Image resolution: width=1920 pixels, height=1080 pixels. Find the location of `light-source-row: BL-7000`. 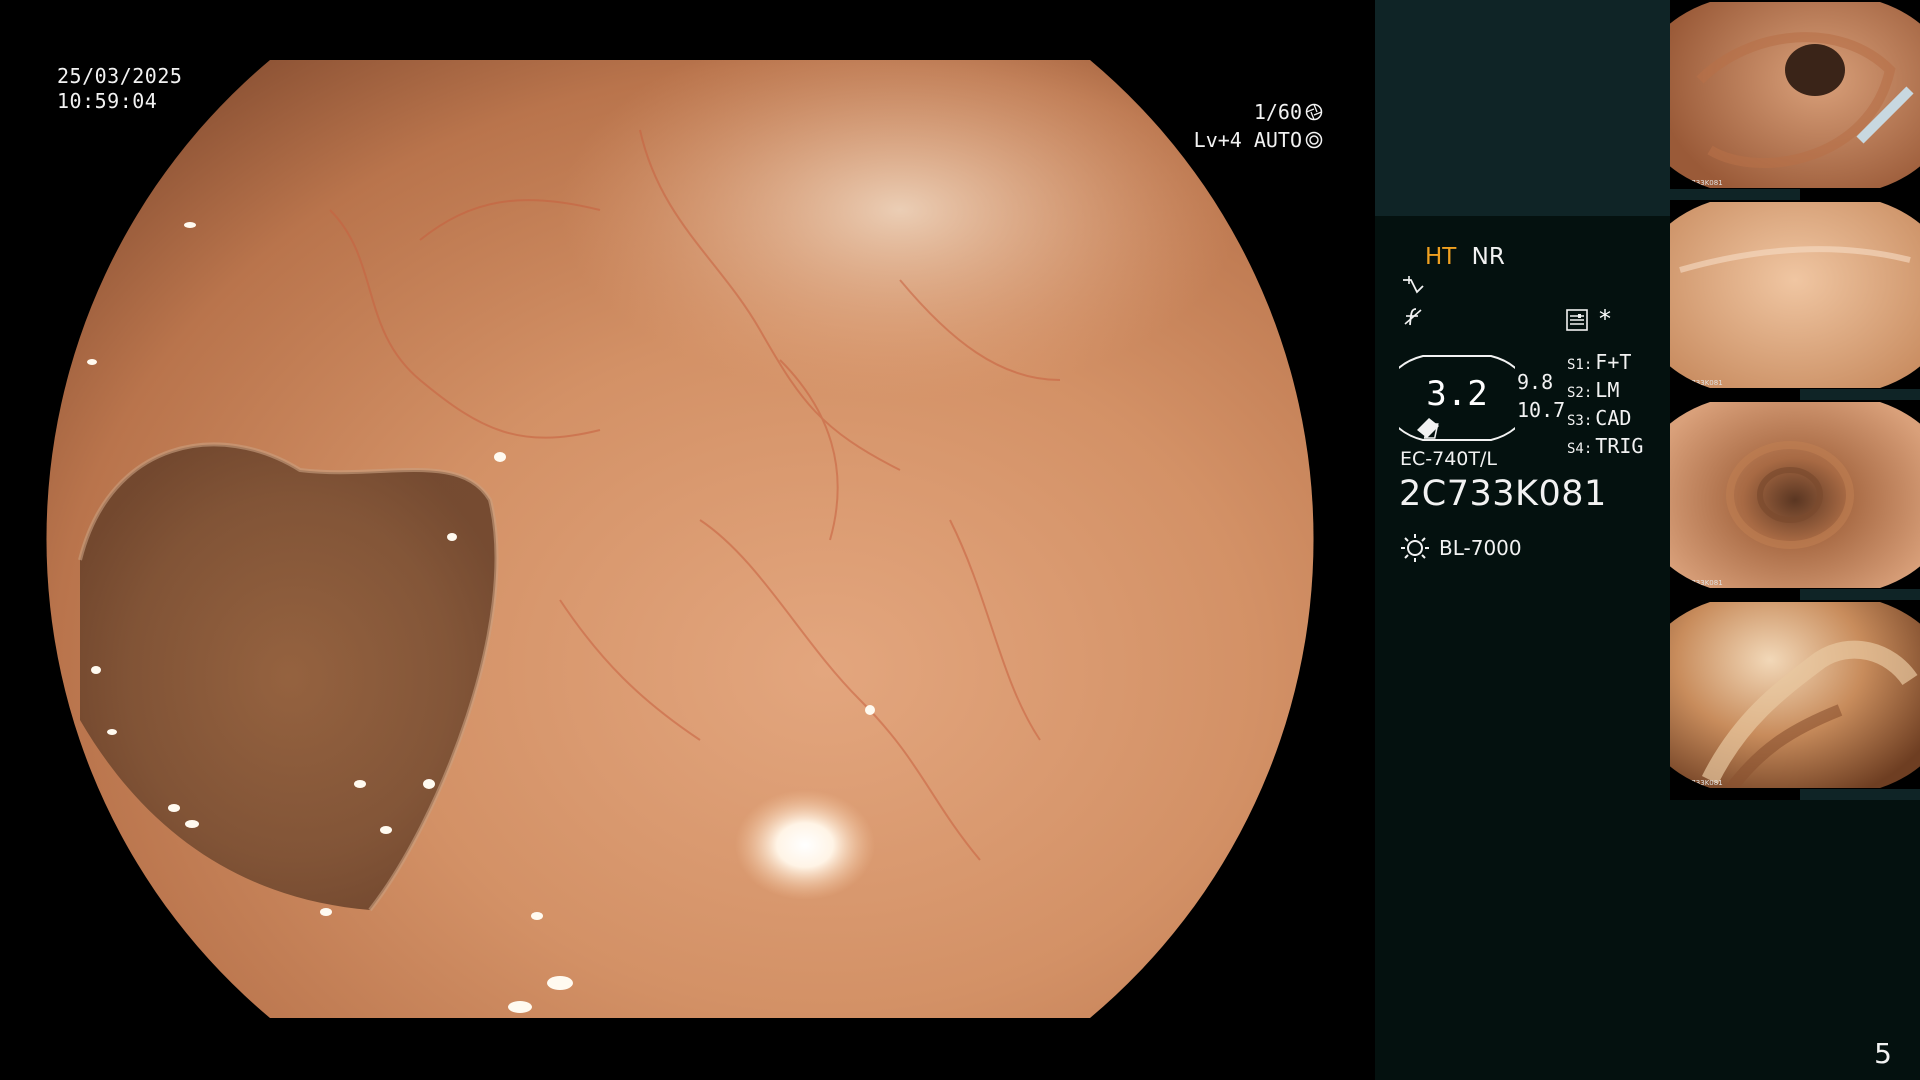

light-source-row: BL-7000 is located at coordinates (1460, 548).